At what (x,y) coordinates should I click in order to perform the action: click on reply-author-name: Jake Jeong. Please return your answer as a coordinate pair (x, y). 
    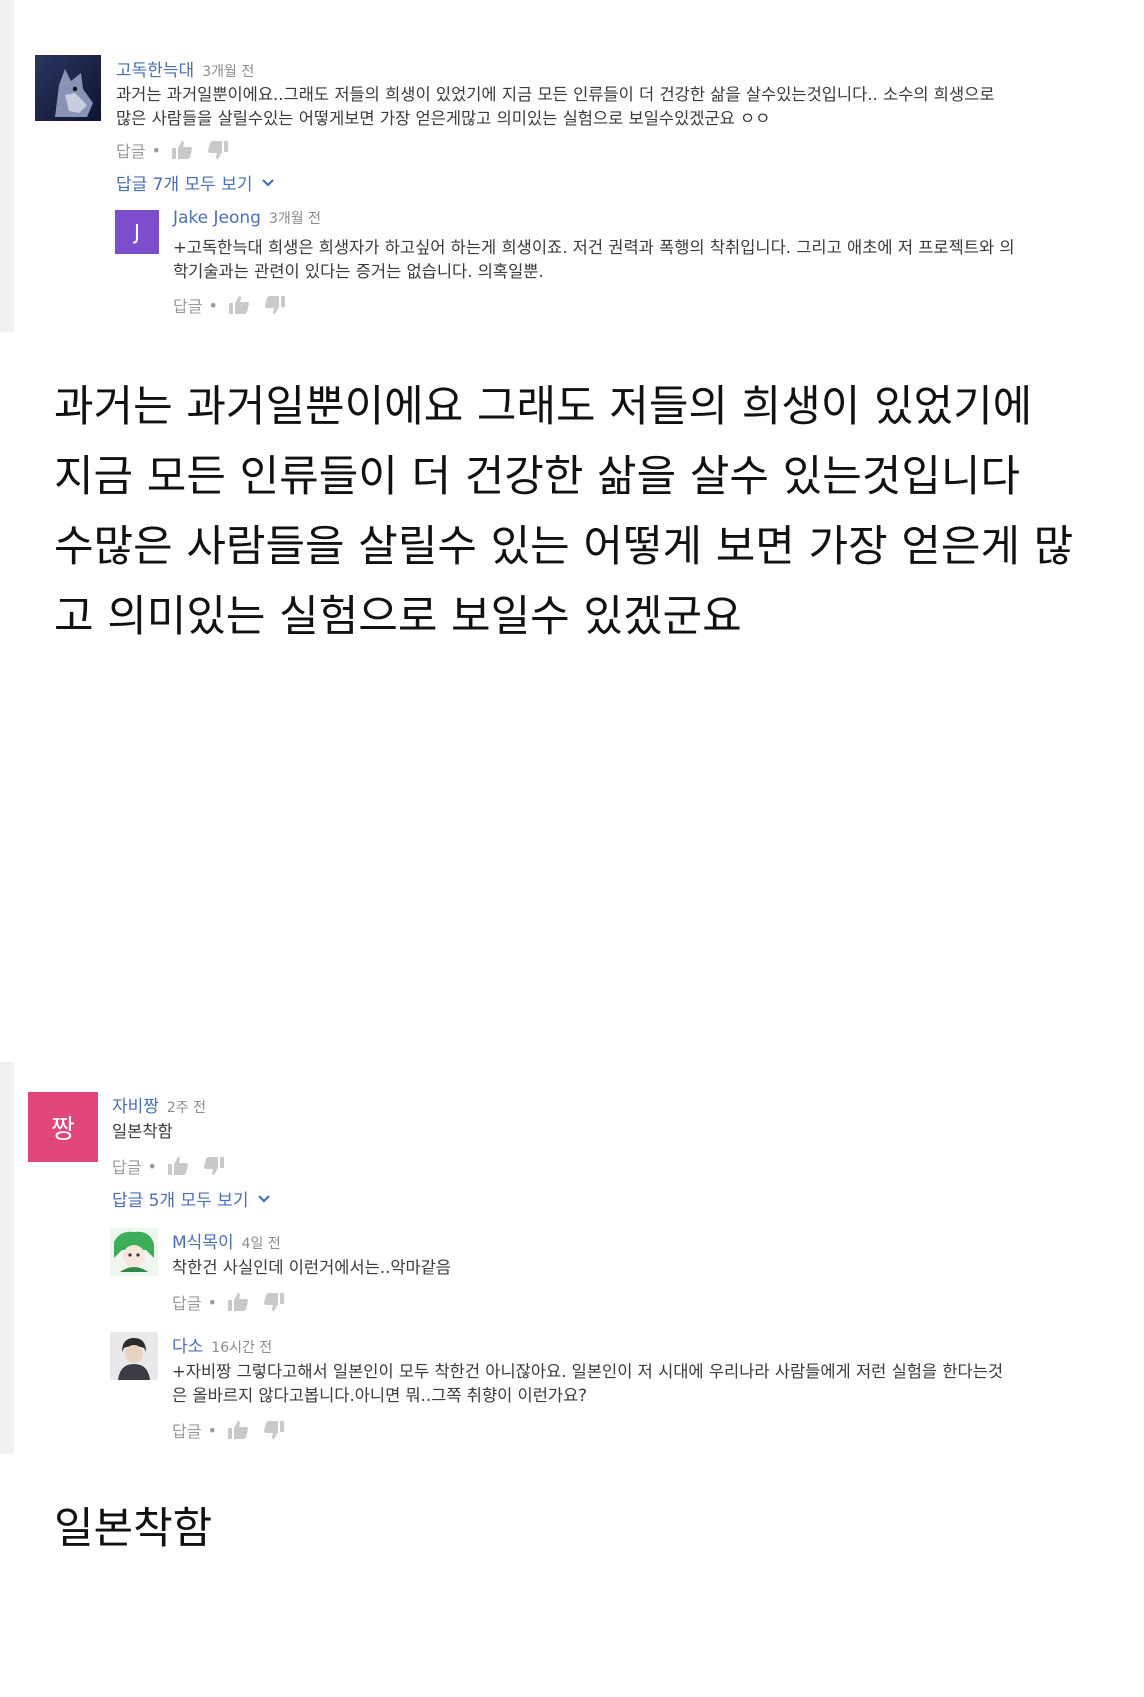
    Looking at the image, I should click on (217, 218).